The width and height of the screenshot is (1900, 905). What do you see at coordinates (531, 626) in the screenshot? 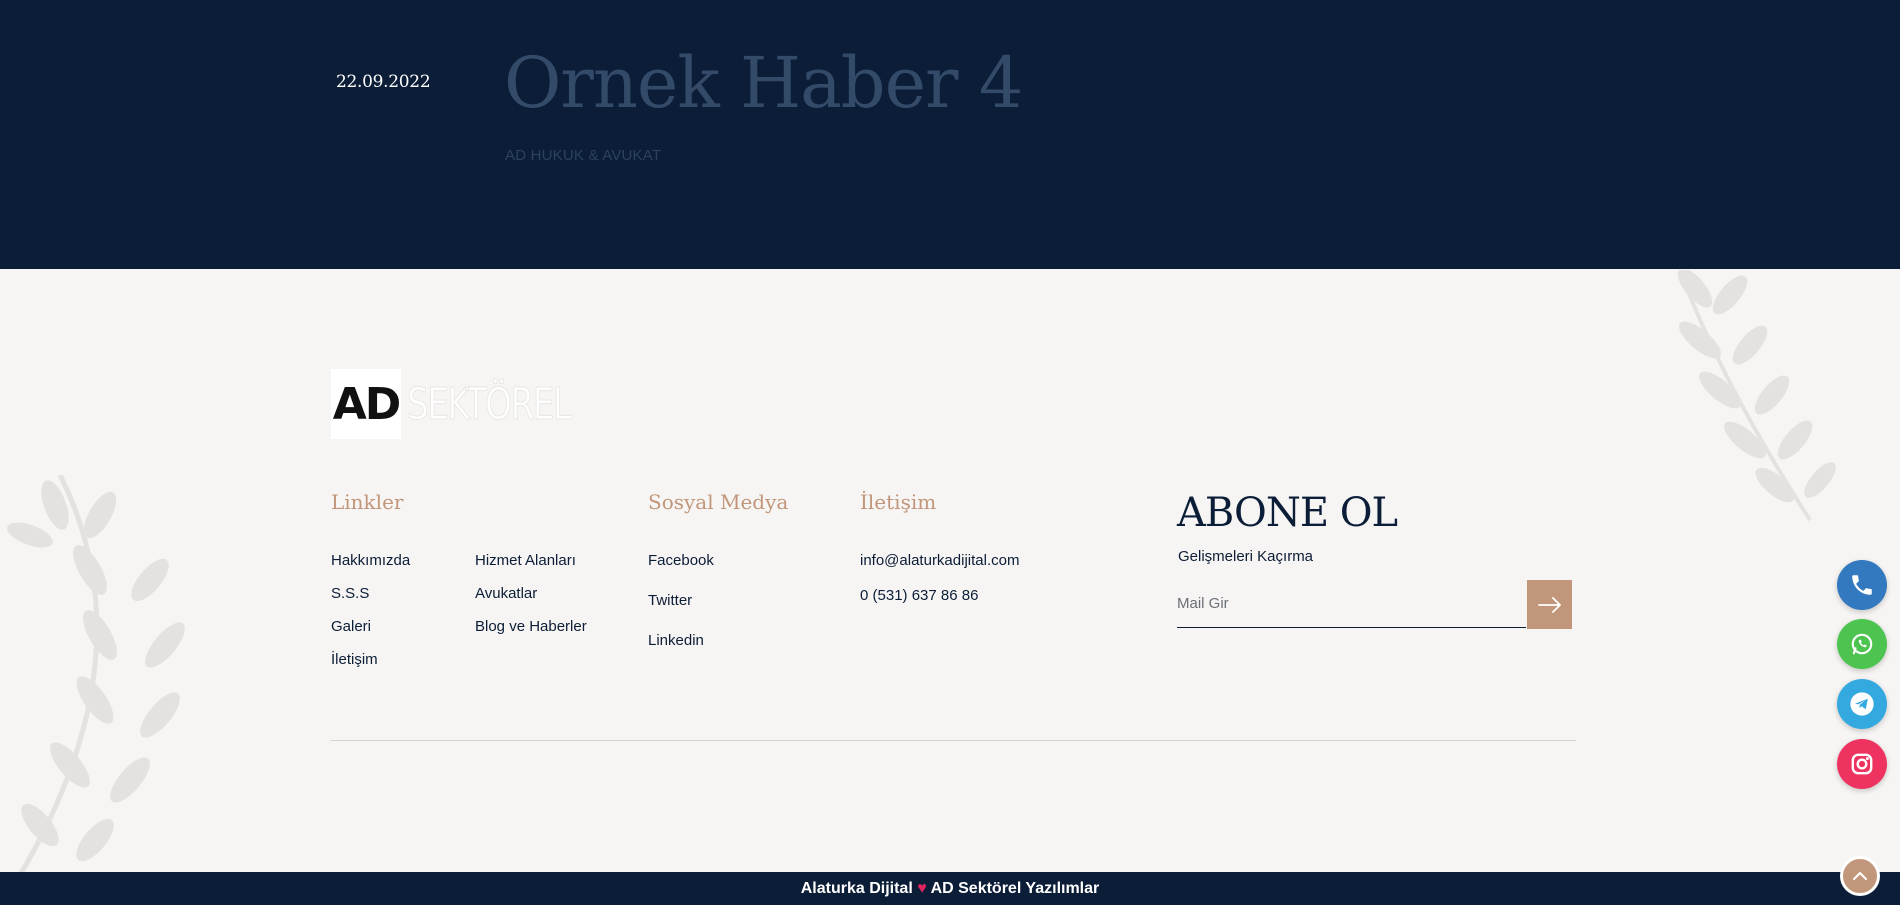
I see `footer-link-blog: Blog ve Haberler` at bounding box center [531, 626].